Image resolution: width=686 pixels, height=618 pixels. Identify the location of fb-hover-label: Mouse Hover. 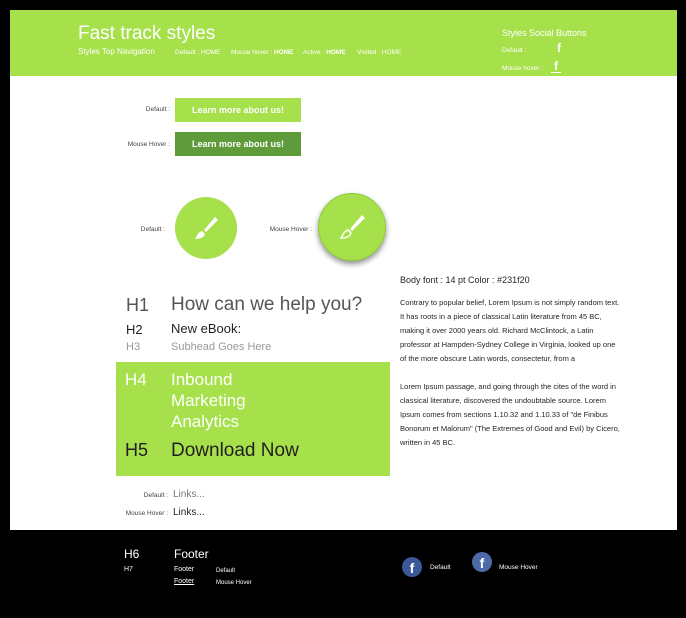
(518, 567).